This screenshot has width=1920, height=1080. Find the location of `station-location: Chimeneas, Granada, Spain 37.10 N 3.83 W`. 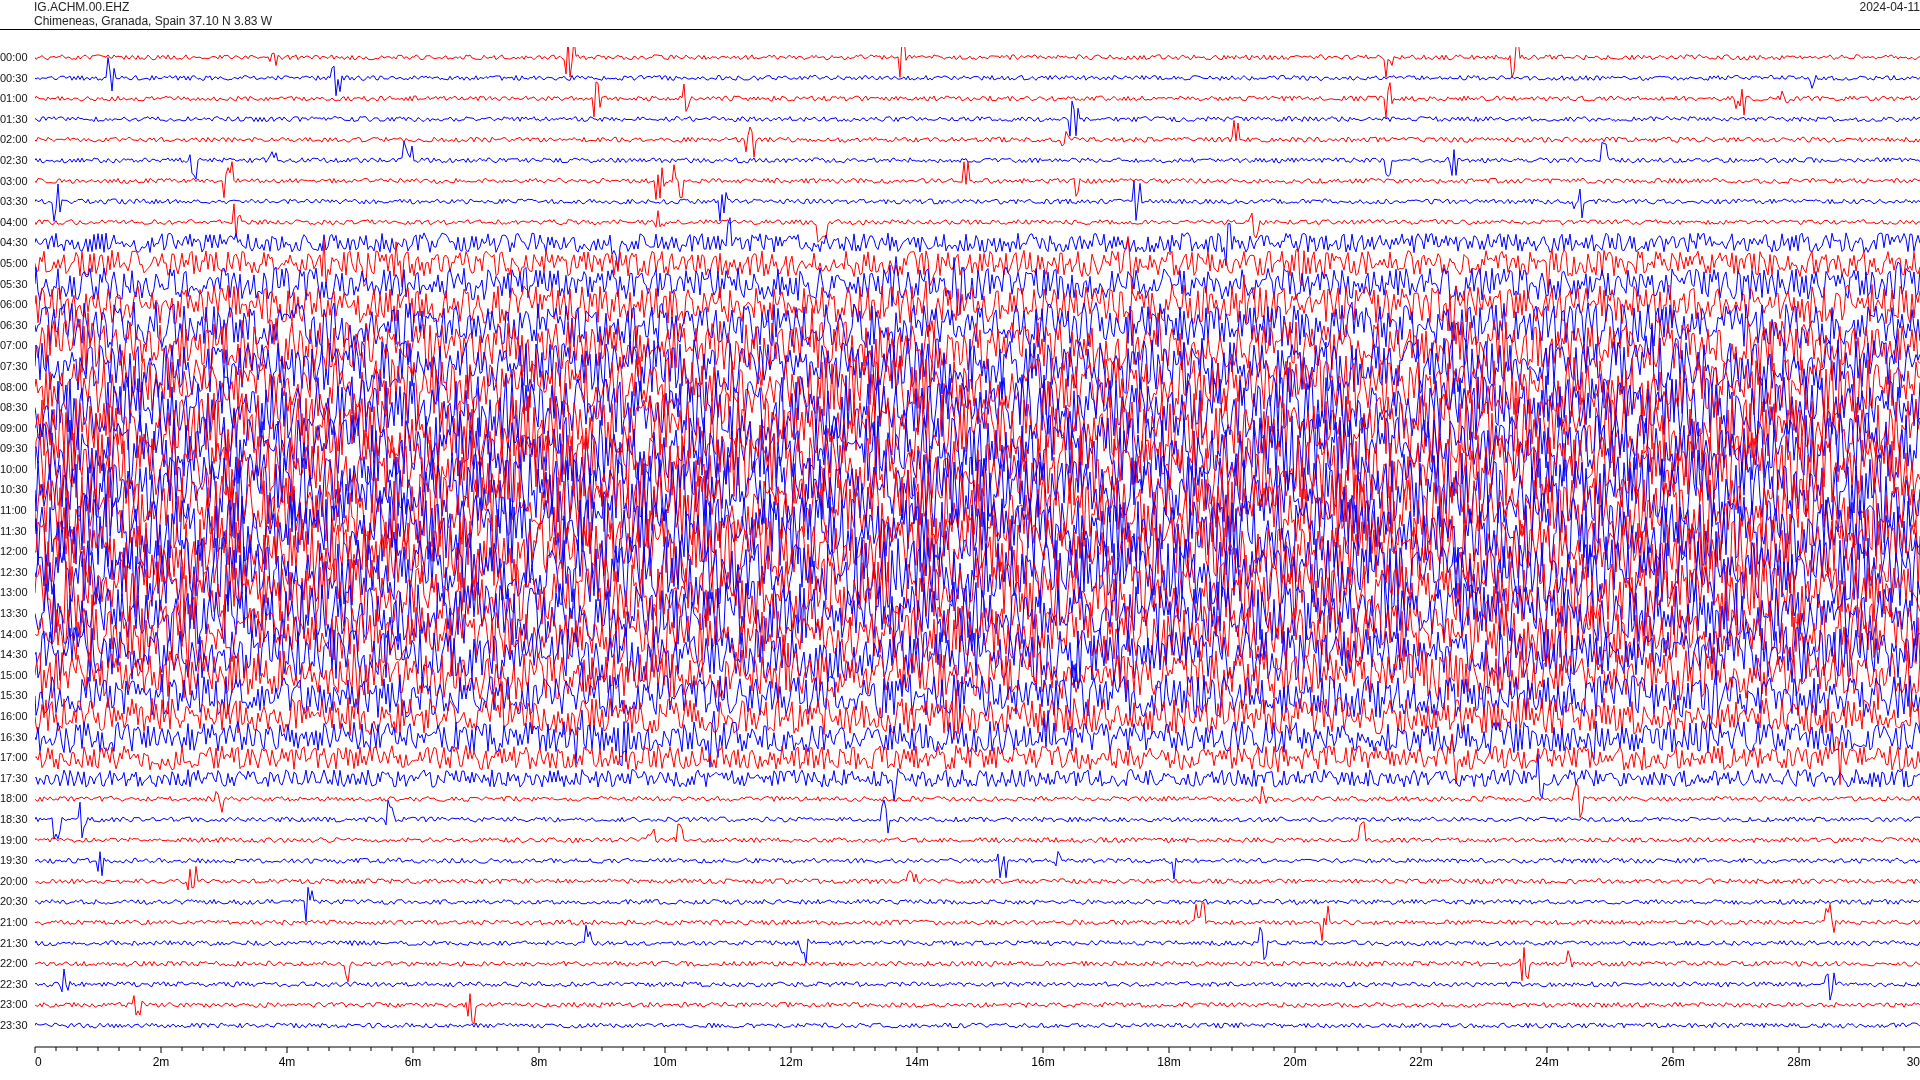

station-location: Chimeneas, Granada, Spain 37.10 N 3.83 W is located at coordinates (153, 21).